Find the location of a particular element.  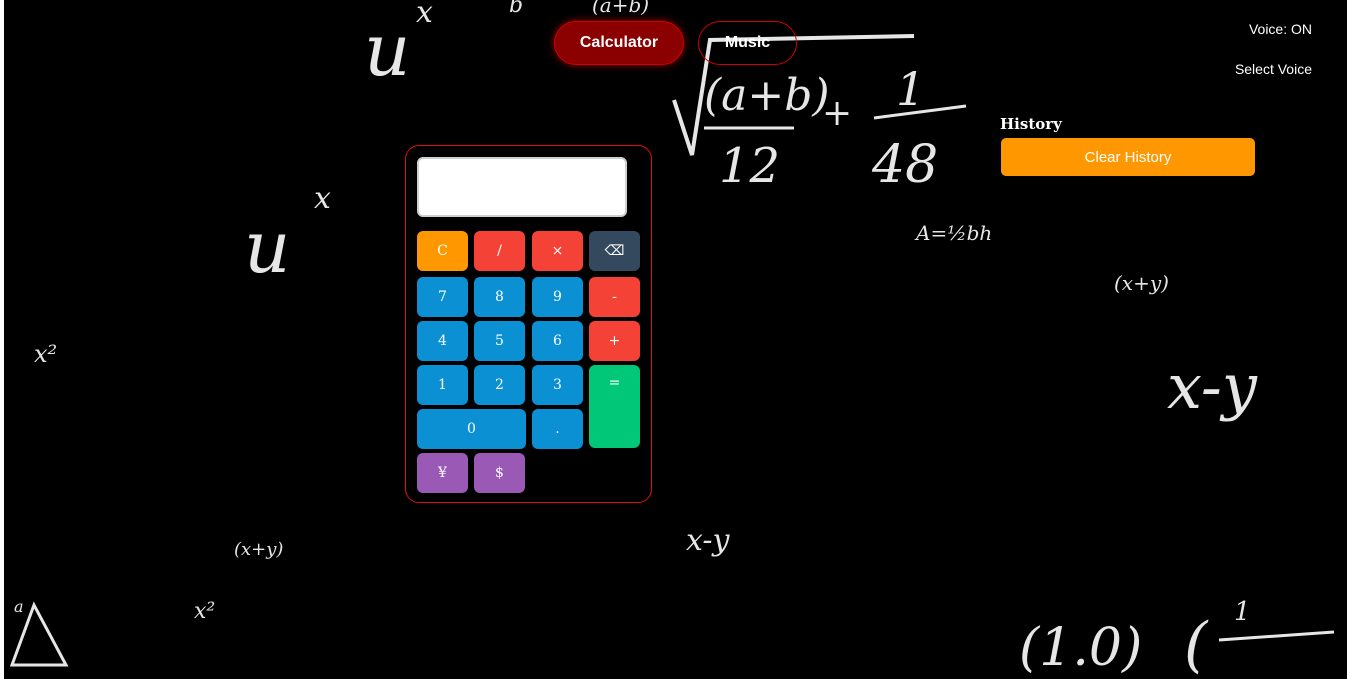

key-8-button: 8 is located at coordinates (499, 297).